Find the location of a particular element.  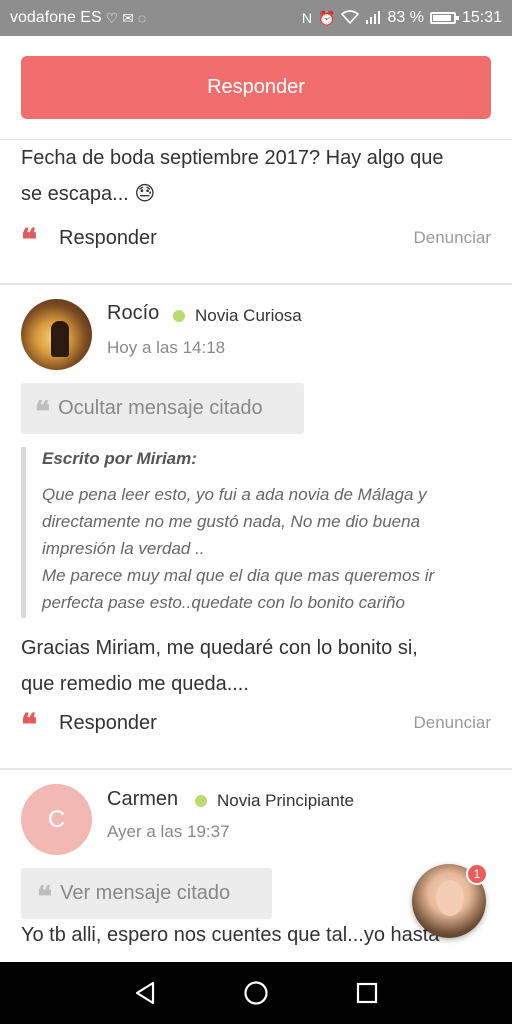

nfc-icon: N is located at coordinates (307, 18).